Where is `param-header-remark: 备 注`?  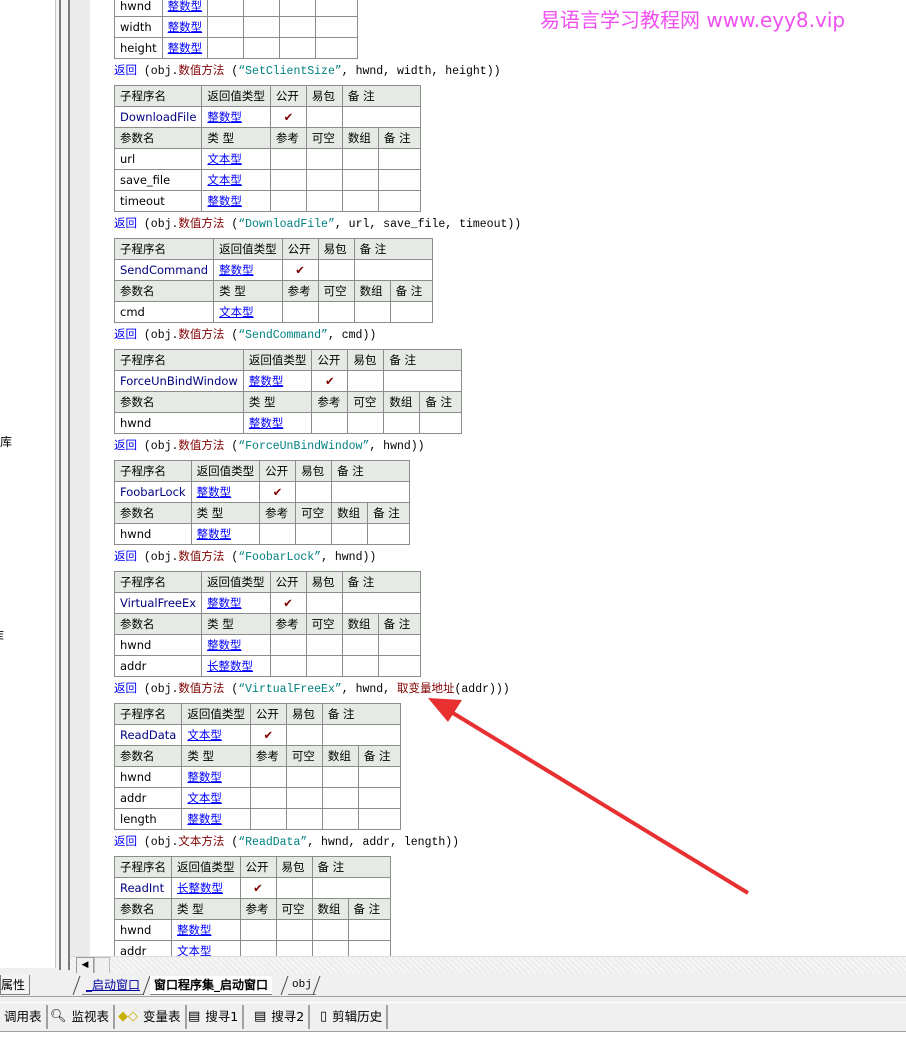 param-header-remark: 备 注 is located at coordinates (399, 624).